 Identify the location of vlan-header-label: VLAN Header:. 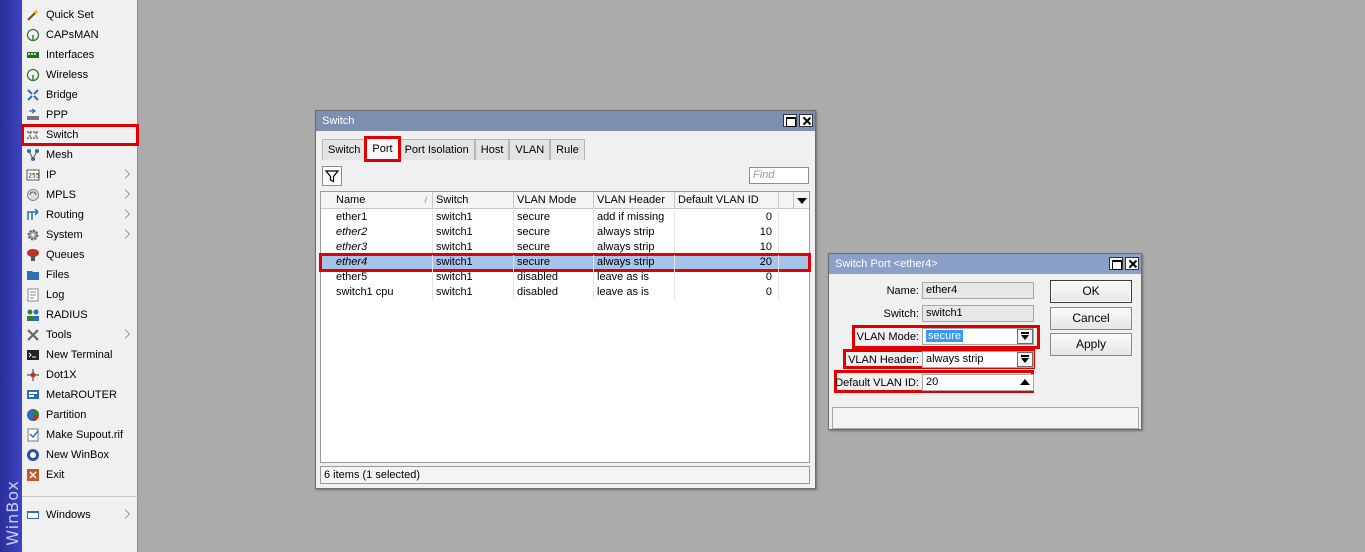
(883, 360).